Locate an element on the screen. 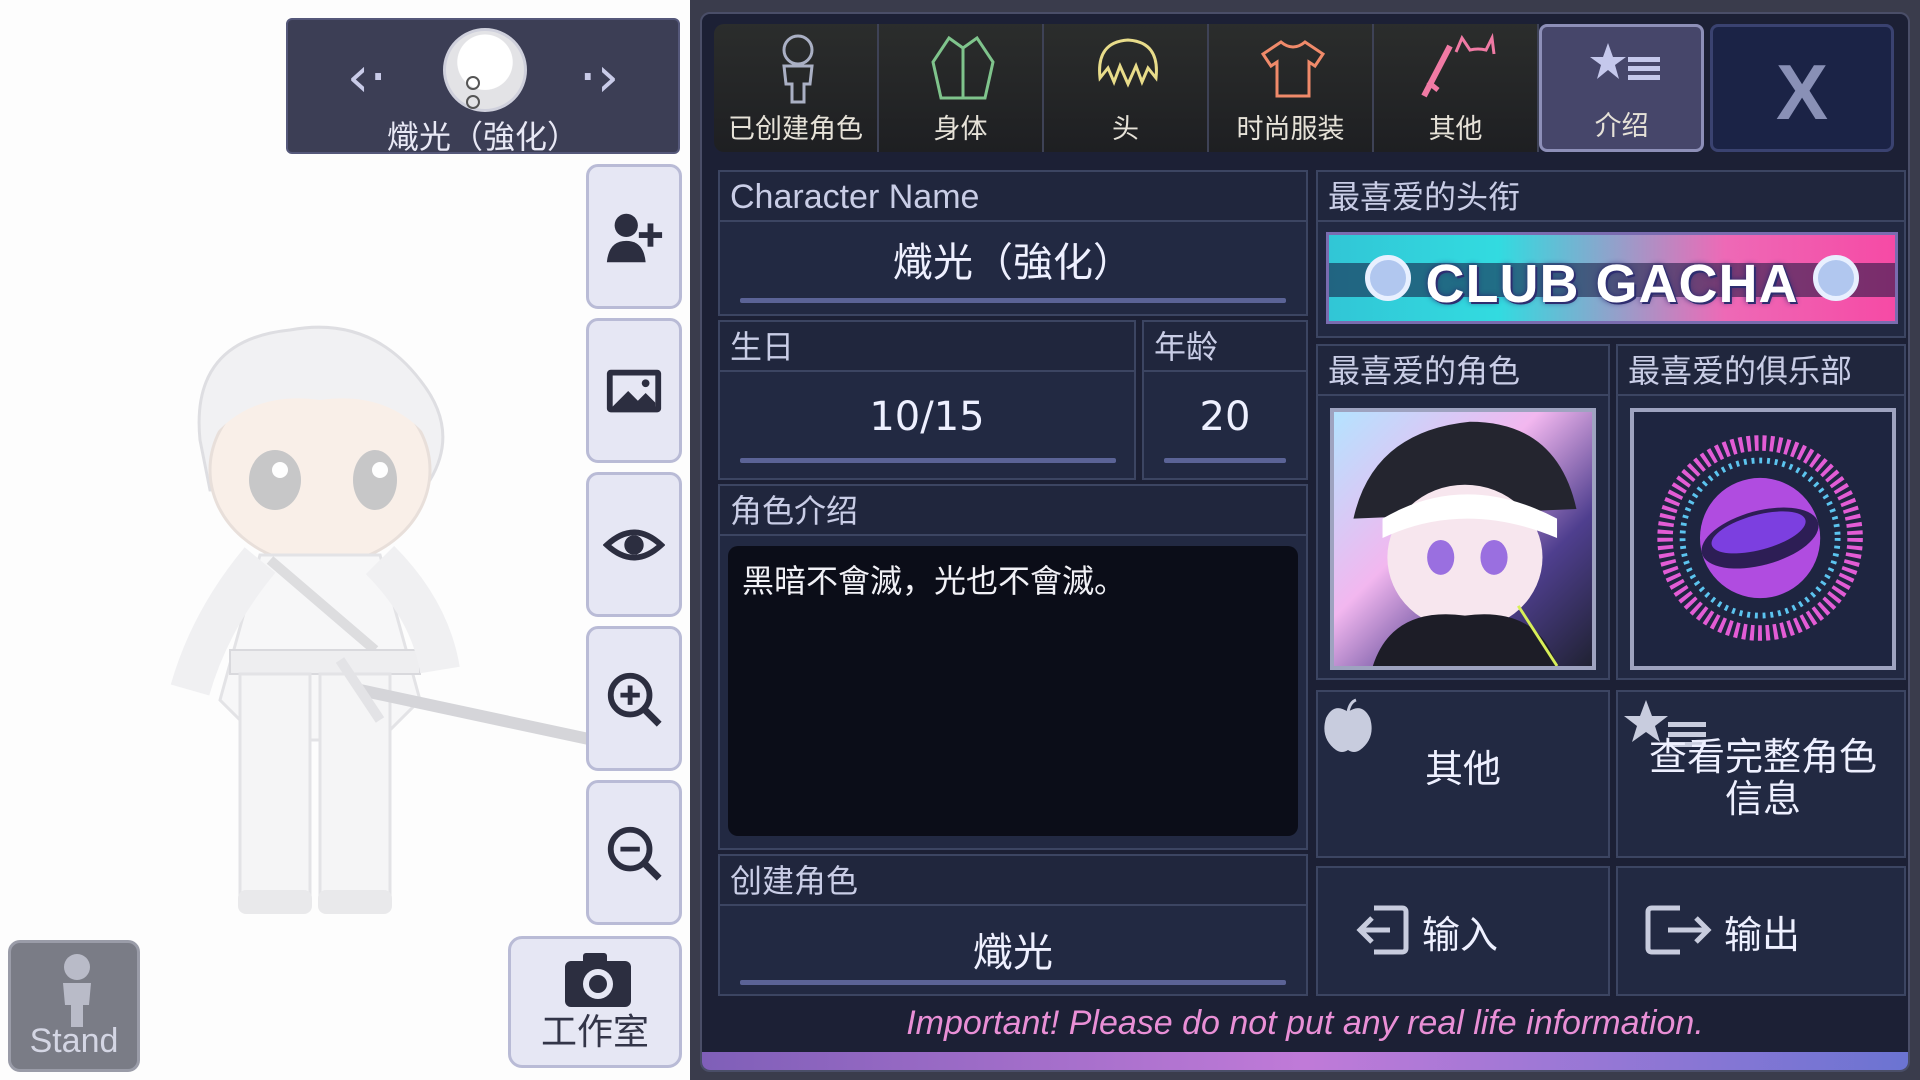 The width and height of the screenshot is (1920, 1080). character-name-field: 熾光（強化） is located at coordinates (1013, 259).